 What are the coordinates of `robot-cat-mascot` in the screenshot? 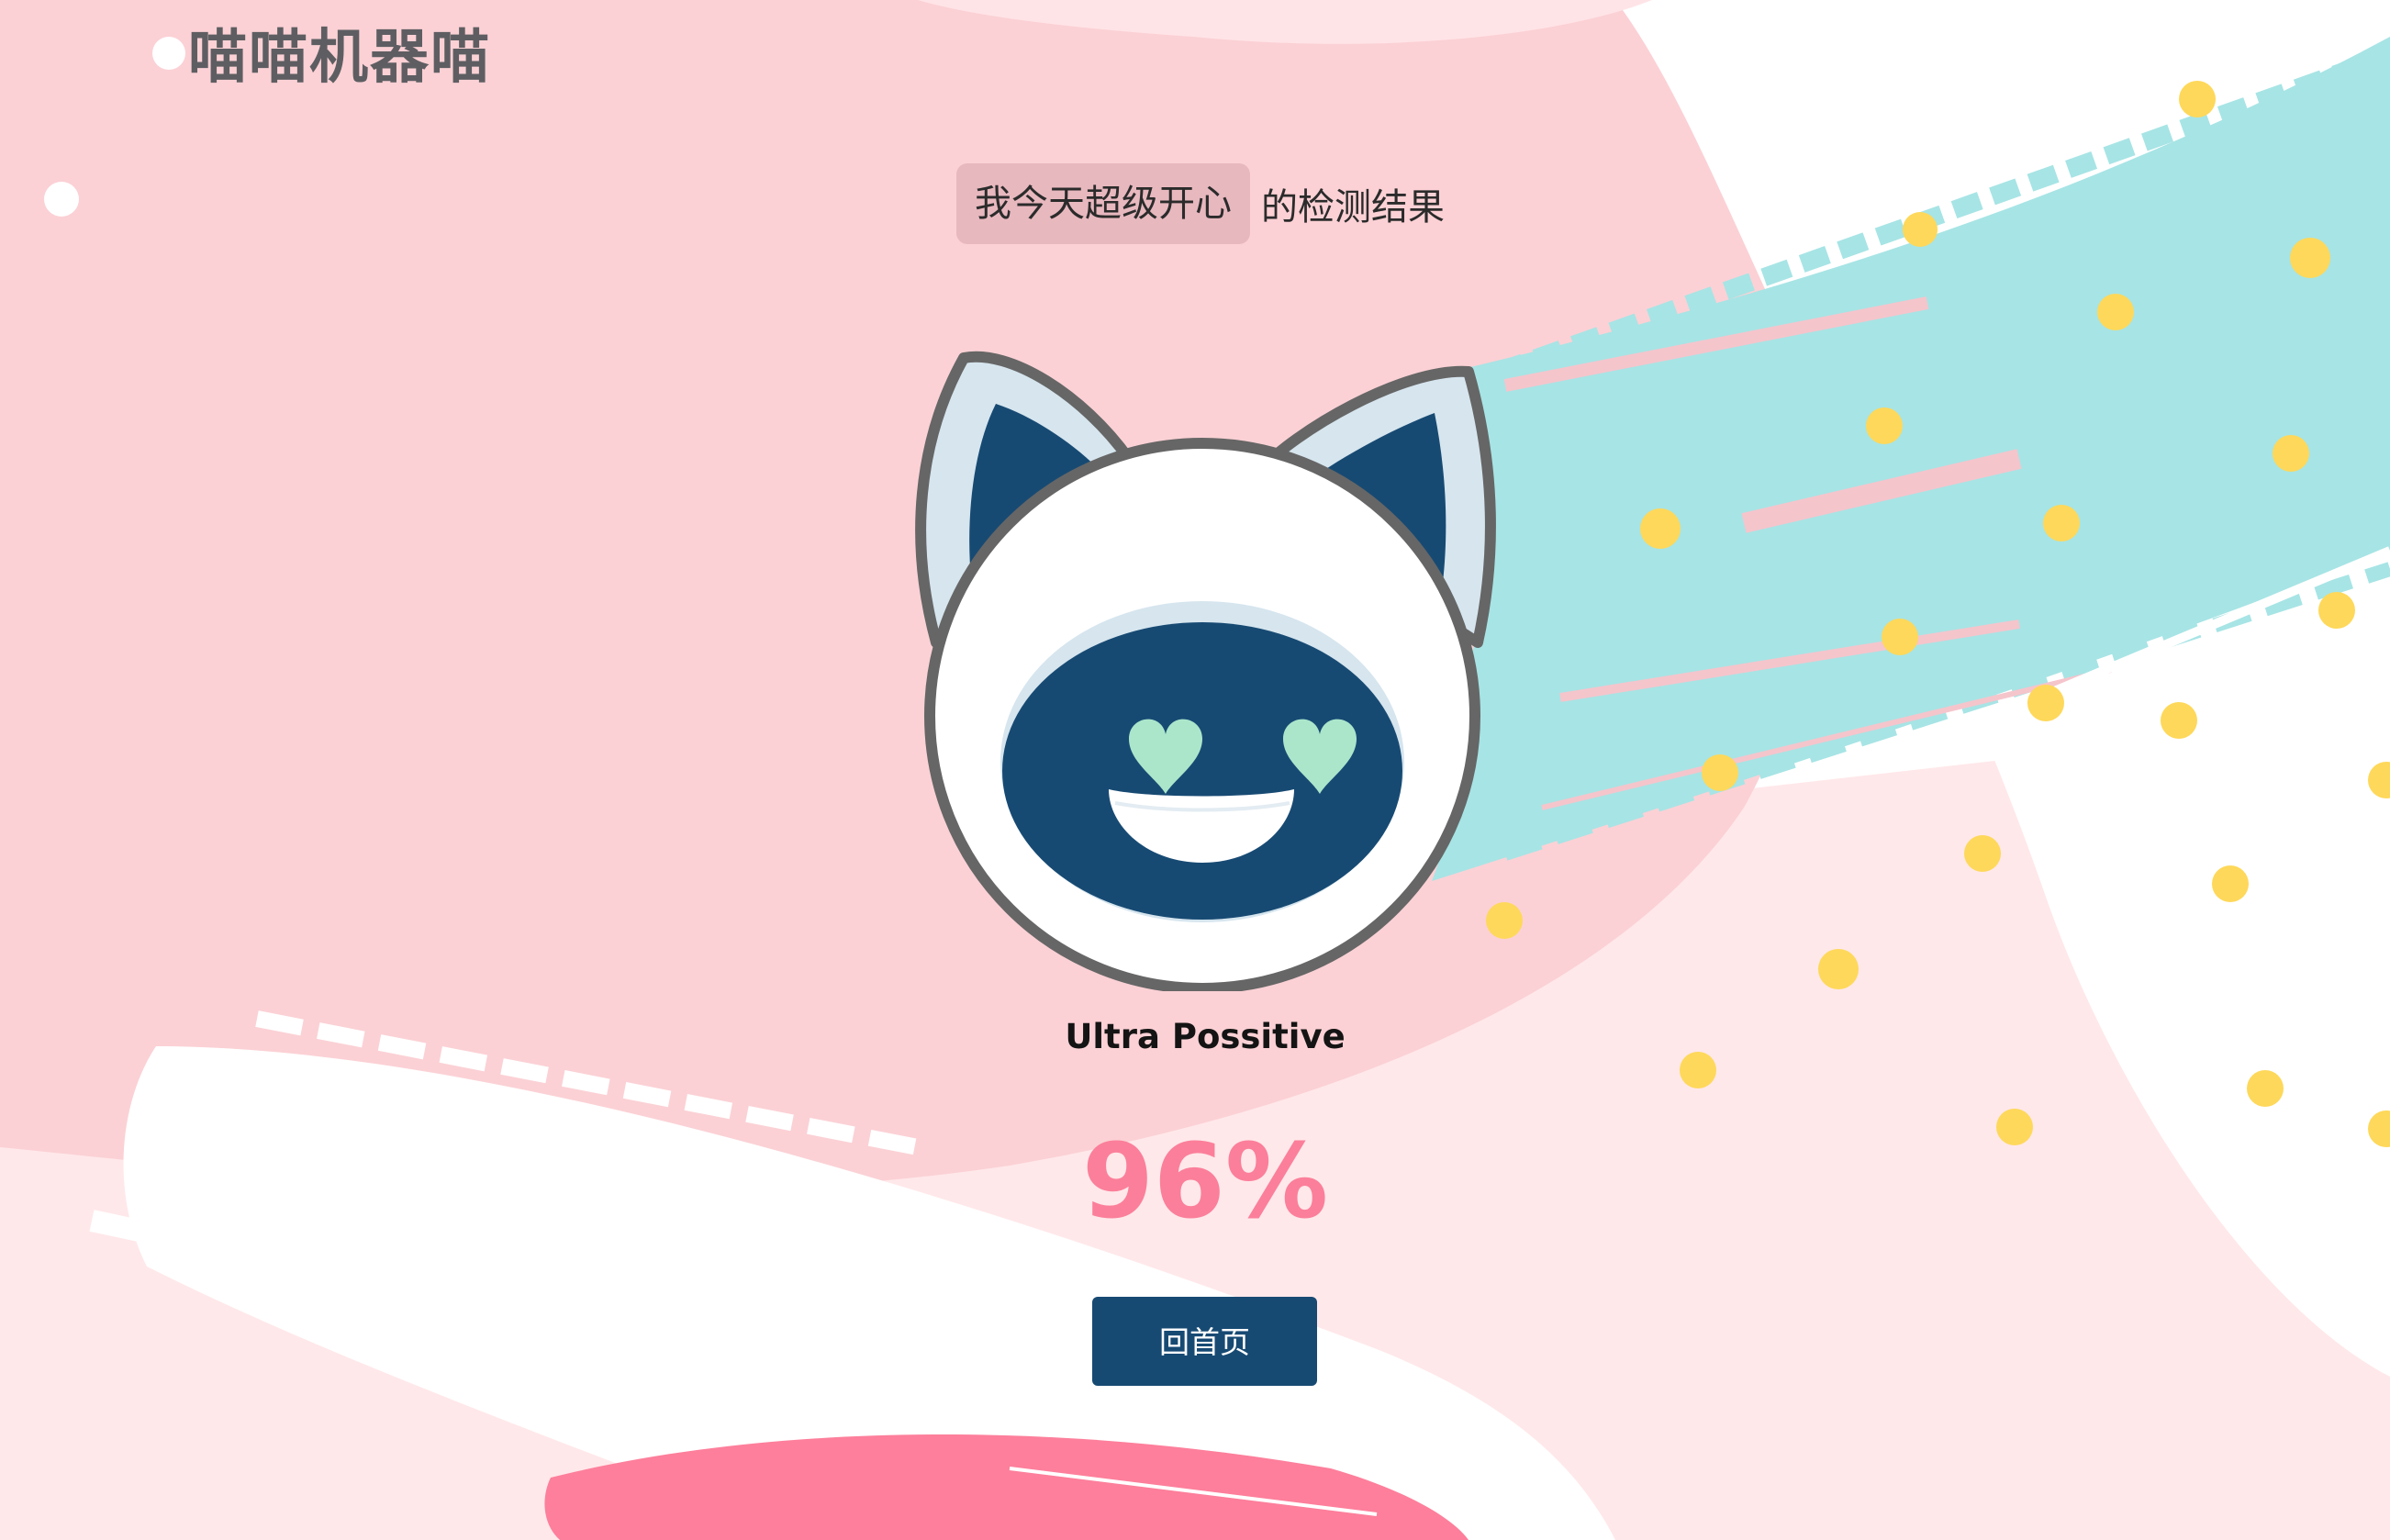 It's located at (1206, 671).